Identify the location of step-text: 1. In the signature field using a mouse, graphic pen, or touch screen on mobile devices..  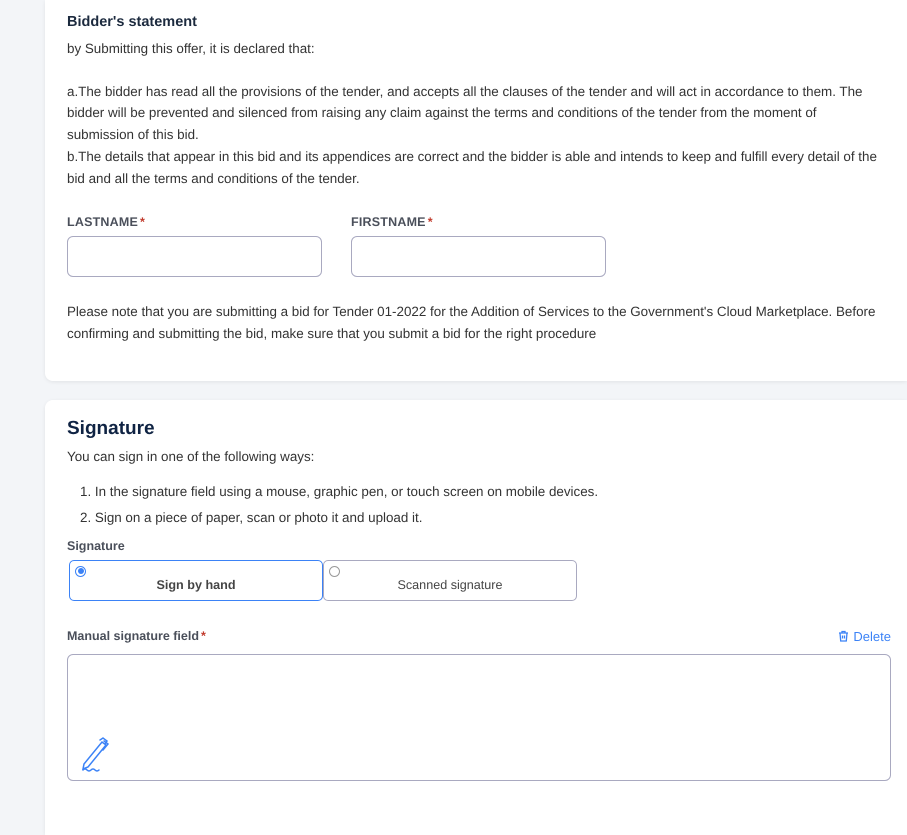
(340, 492).